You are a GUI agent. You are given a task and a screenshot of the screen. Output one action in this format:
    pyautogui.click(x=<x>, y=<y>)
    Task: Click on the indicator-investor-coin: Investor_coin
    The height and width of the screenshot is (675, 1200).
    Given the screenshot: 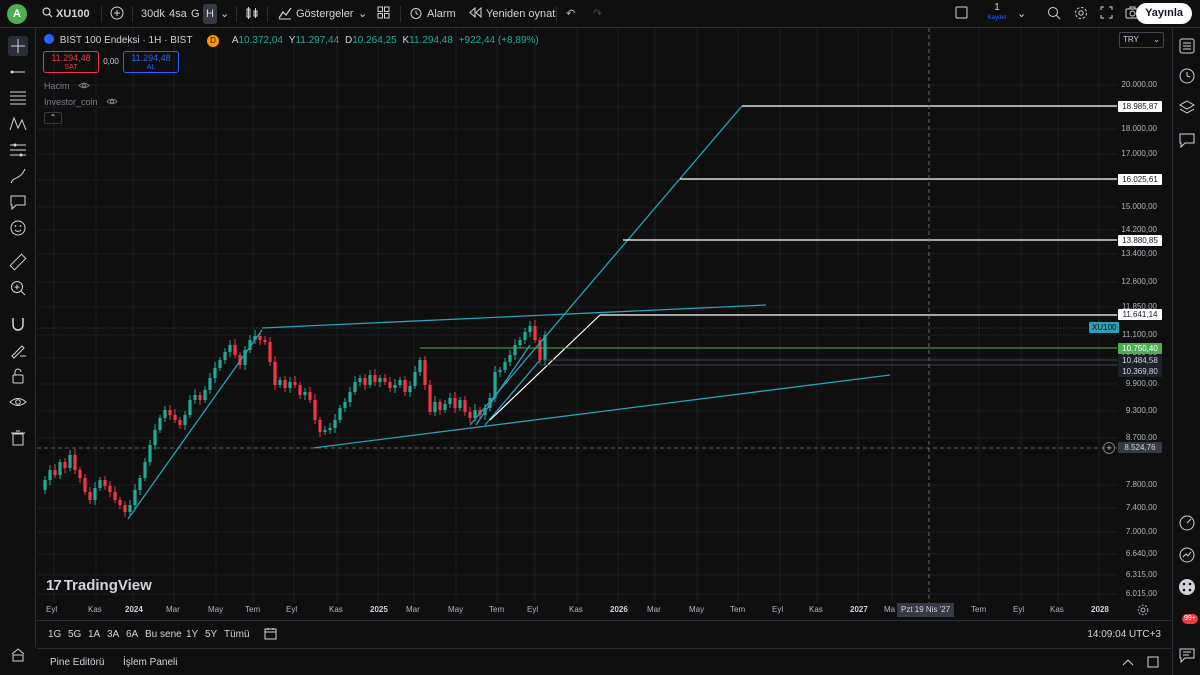 What is the action you would take?
    pyautogui.click(x=81, y=102)
    